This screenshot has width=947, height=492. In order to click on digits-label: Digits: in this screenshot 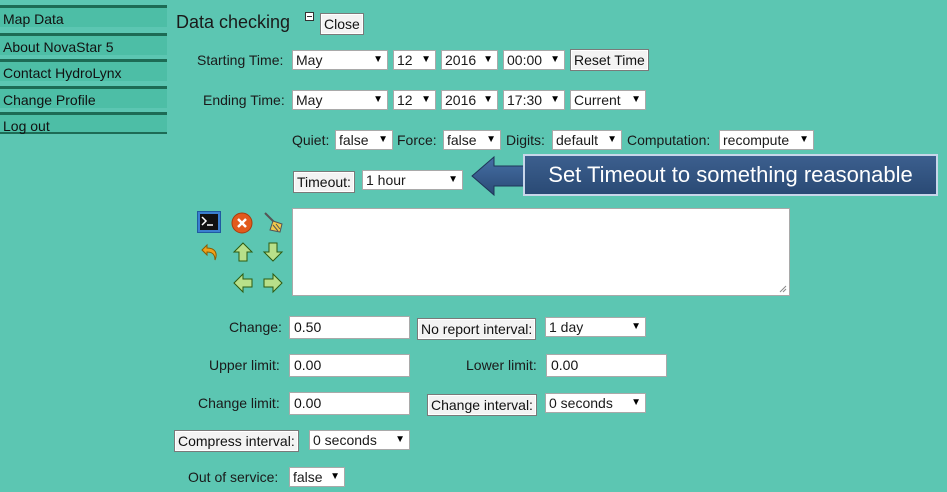, I will do `click(525, 140)`.